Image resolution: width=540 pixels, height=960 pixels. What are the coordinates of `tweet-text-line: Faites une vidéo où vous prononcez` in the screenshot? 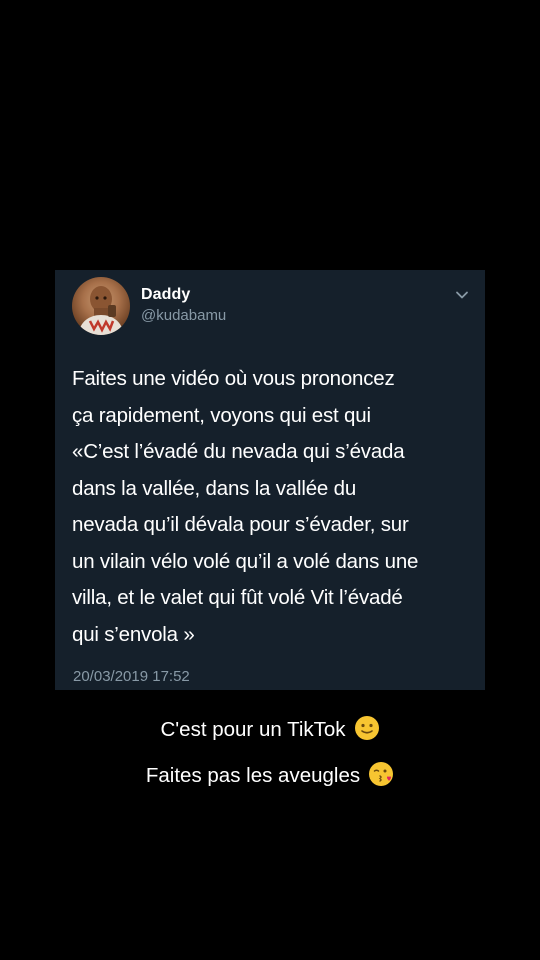 It's located at (233, 378).